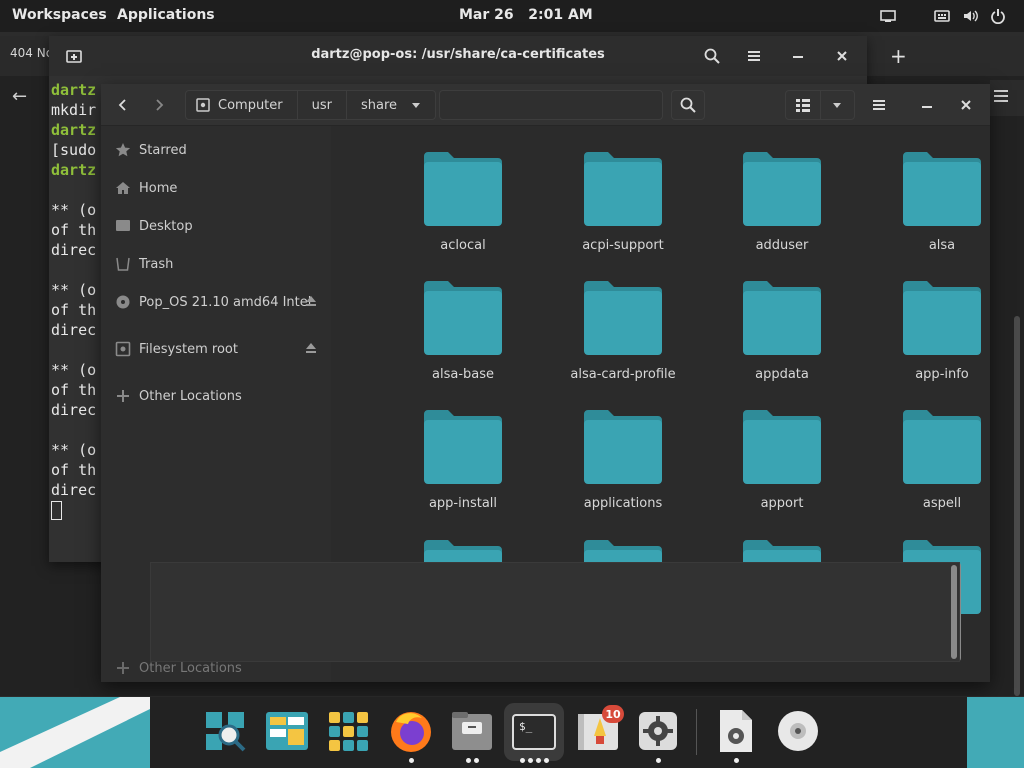 The height and width of the screenshot is (768, 1024). I want to click on folder-item: apport, so click(782, 466).